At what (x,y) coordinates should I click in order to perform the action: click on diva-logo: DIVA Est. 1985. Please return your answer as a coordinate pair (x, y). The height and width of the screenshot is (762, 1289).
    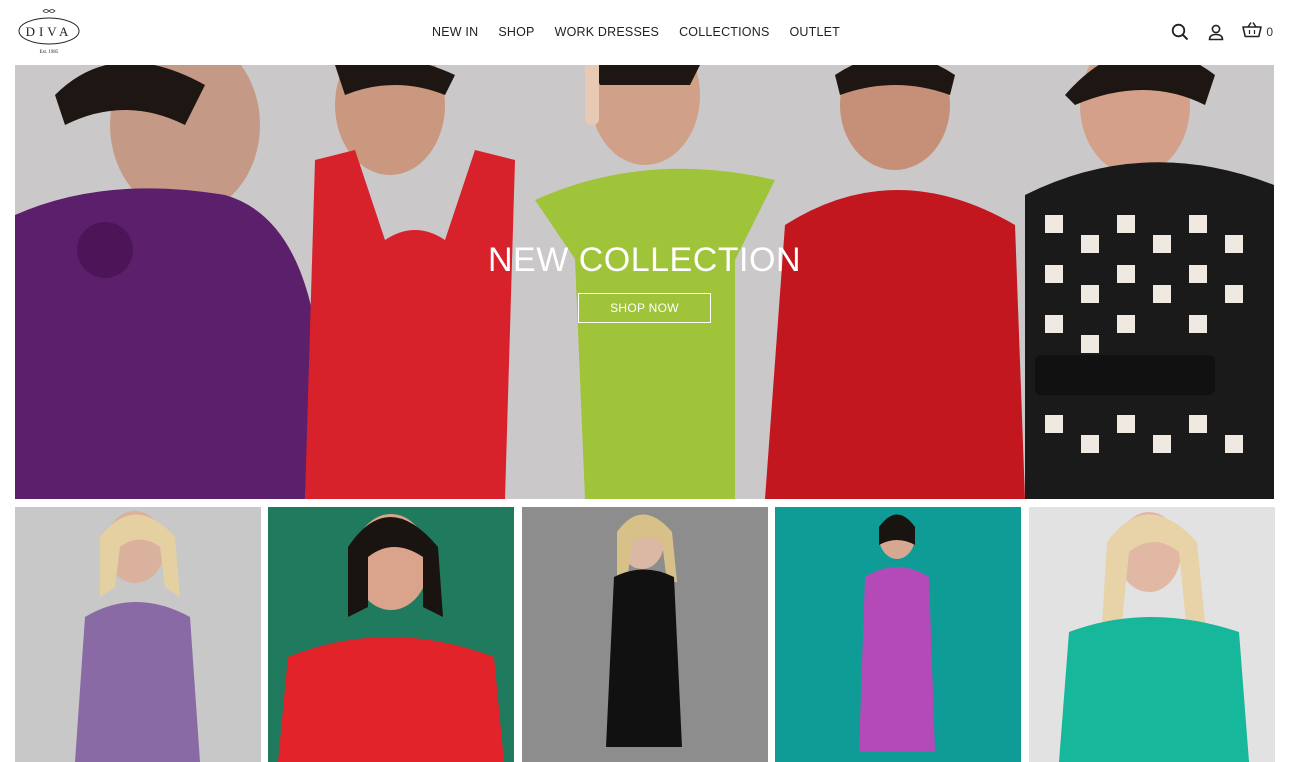
    Looking at the image, I should click on (49, 32).